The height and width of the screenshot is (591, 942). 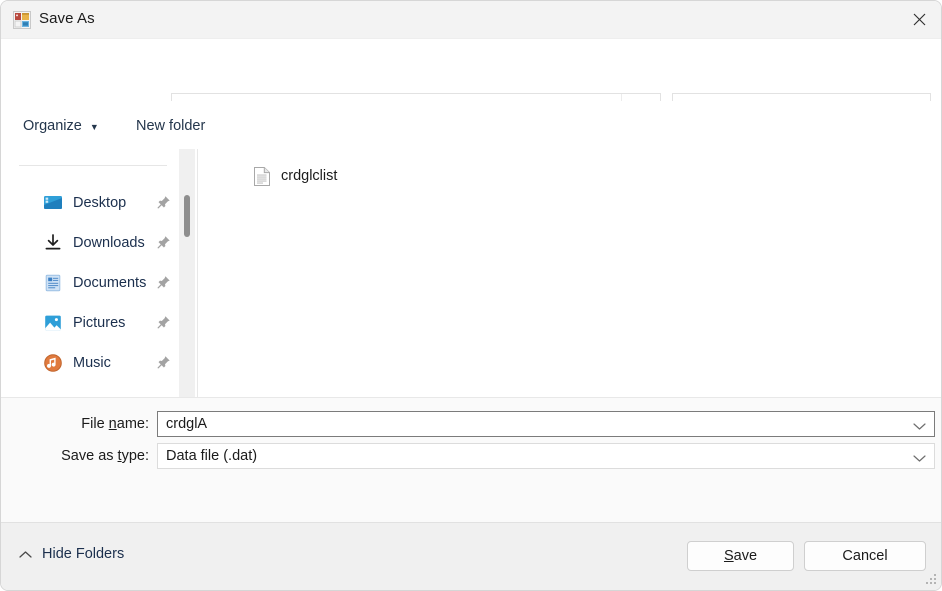 I want to click on resize-grip, so click(x=931, y=580).